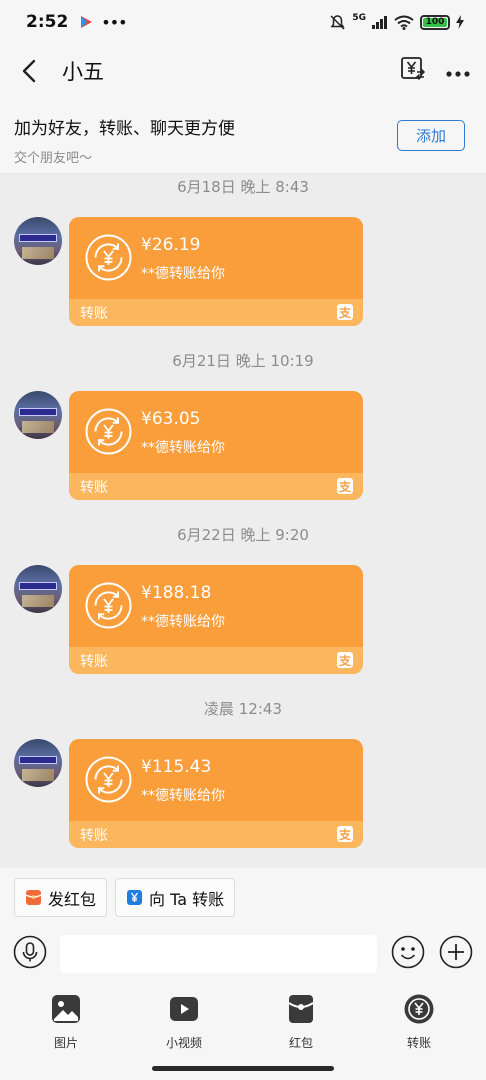  What do you see at coordinates (187, 899) in the screenshot?
I see `transfer-to-ta-label: 向 Ta 转账` at bounding box center [187, 899].